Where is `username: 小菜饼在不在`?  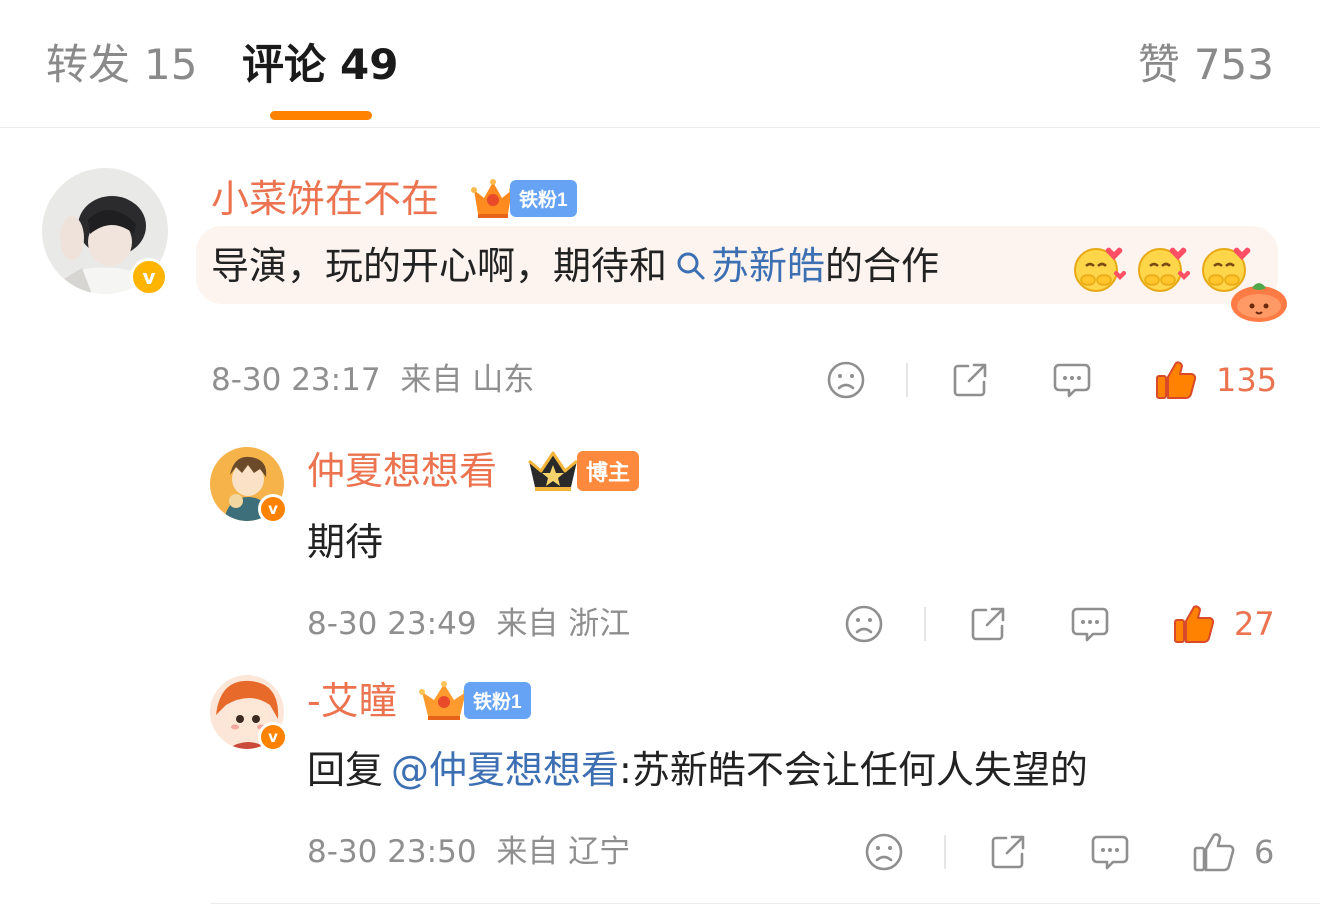 username: 小菜饼在不在 is located at coordinates (325, 199).